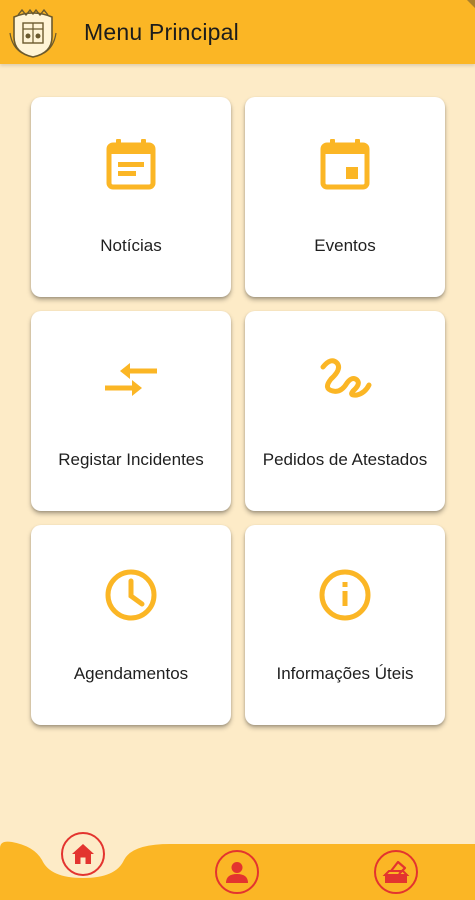 This screenshot has width=475, height=900. I want to click on bottom-navigation-bar, so click(237, 860).